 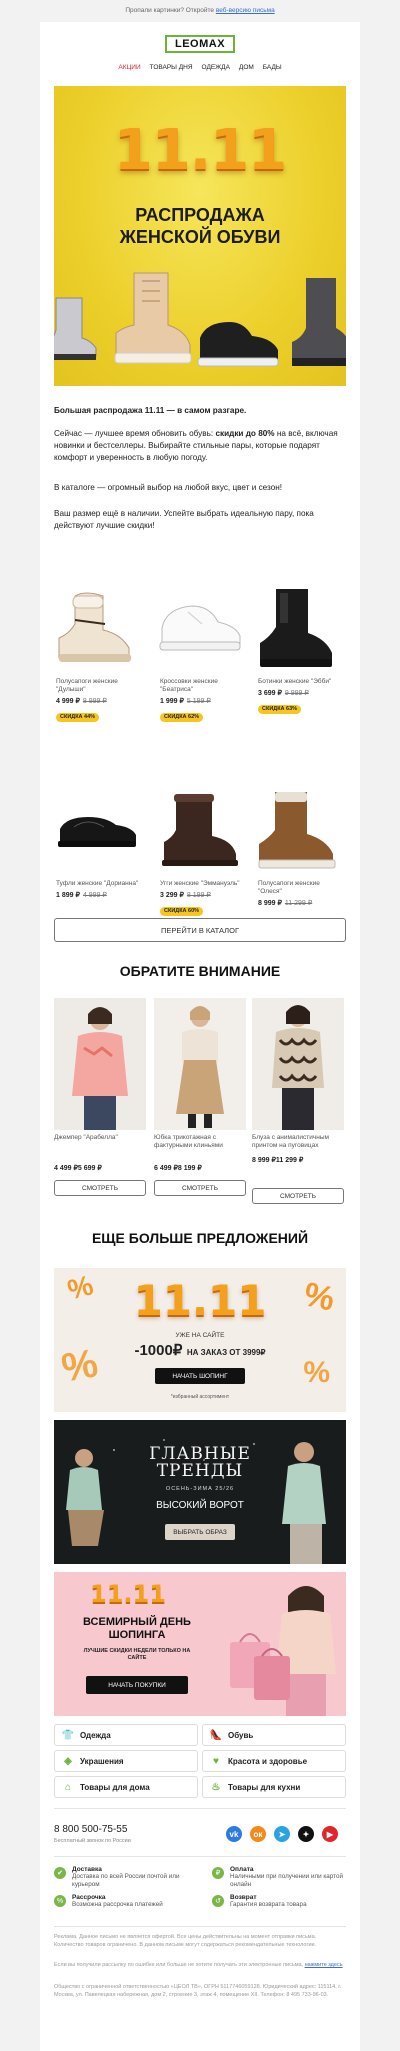 I want to click on hero-banner: 11.11 РАСПРОДАЖА ЖЕНСКОЙ ОБУВИ, so click(x=200, y=236).